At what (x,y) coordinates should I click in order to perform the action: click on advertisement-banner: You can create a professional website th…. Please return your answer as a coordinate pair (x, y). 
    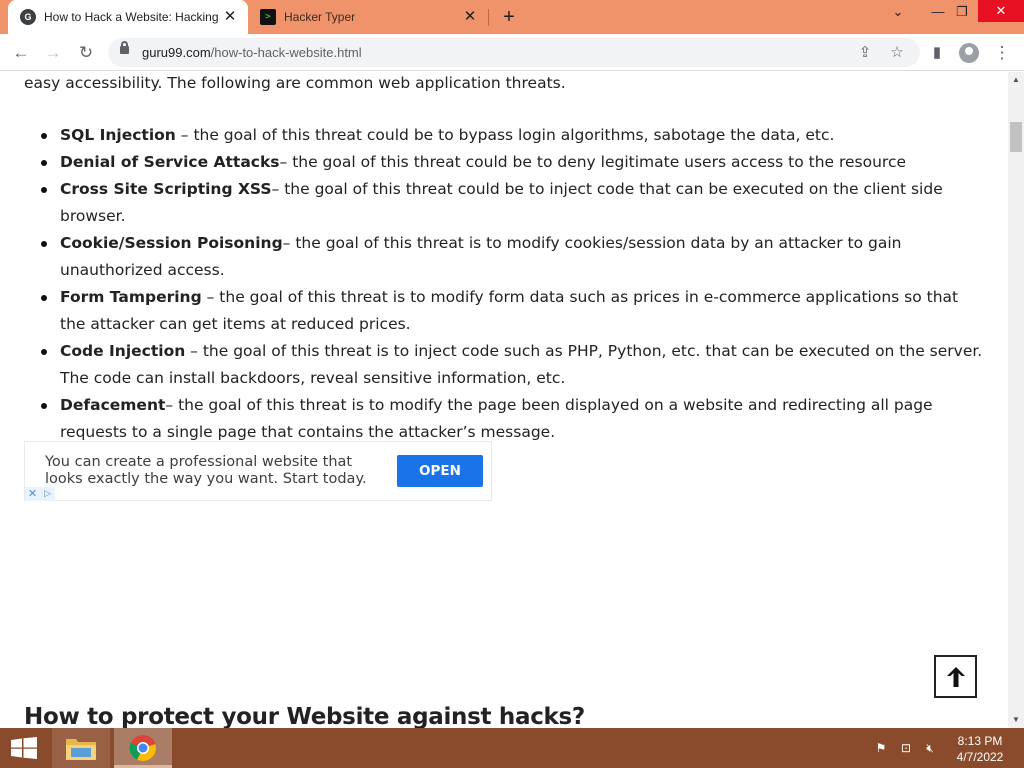
    Looking at the image, I should click on (258, 471).